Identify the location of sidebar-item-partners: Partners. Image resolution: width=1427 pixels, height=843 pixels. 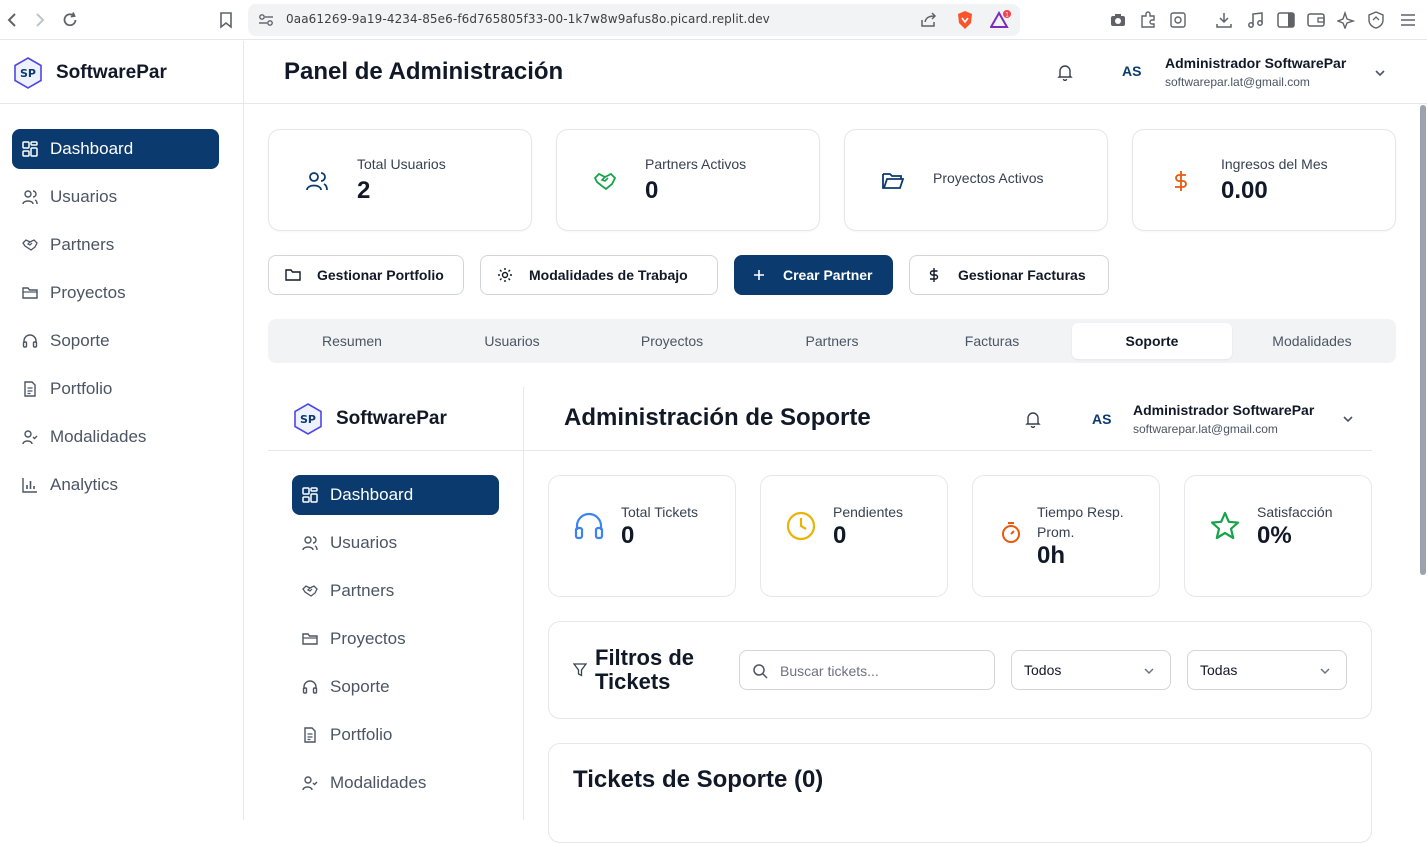
(115, 245).